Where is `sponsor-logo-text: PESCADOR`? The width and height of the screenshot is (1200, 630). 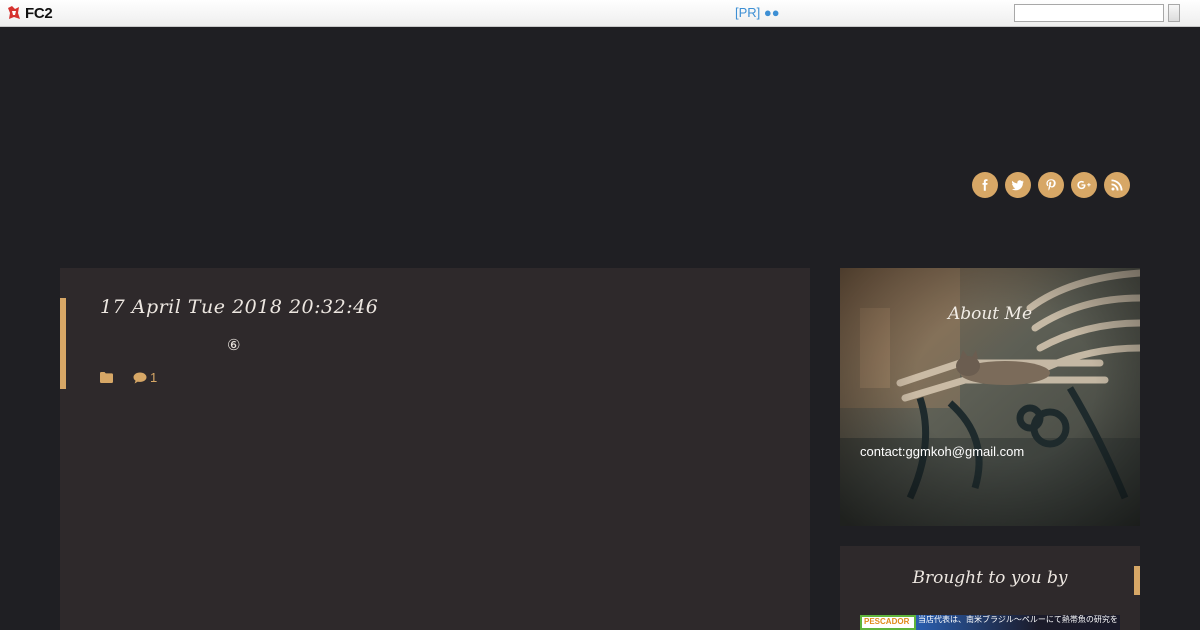
sponsor-logo-text: PESCADOR is located at coordinates (887, 621).